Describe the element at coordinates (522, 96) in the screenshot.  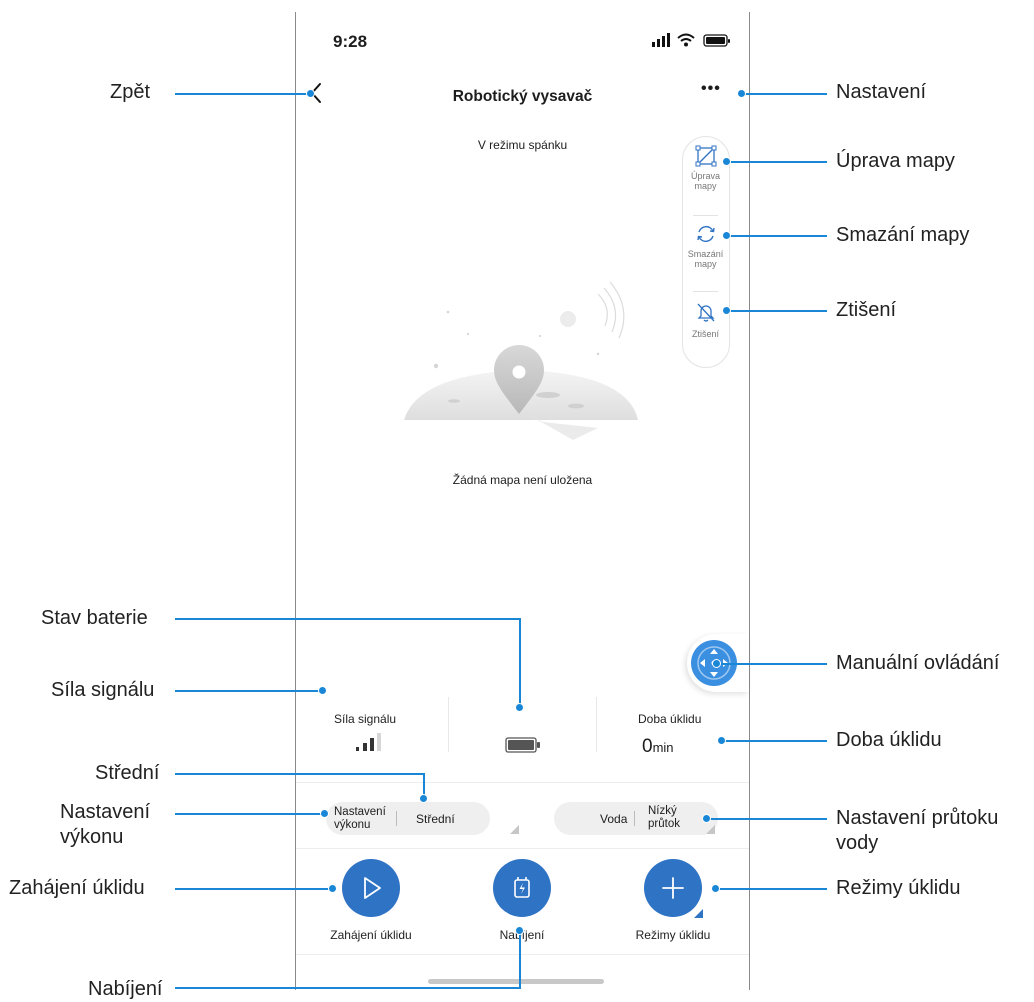
I see `page-title: Robotický vysavač` at that location.